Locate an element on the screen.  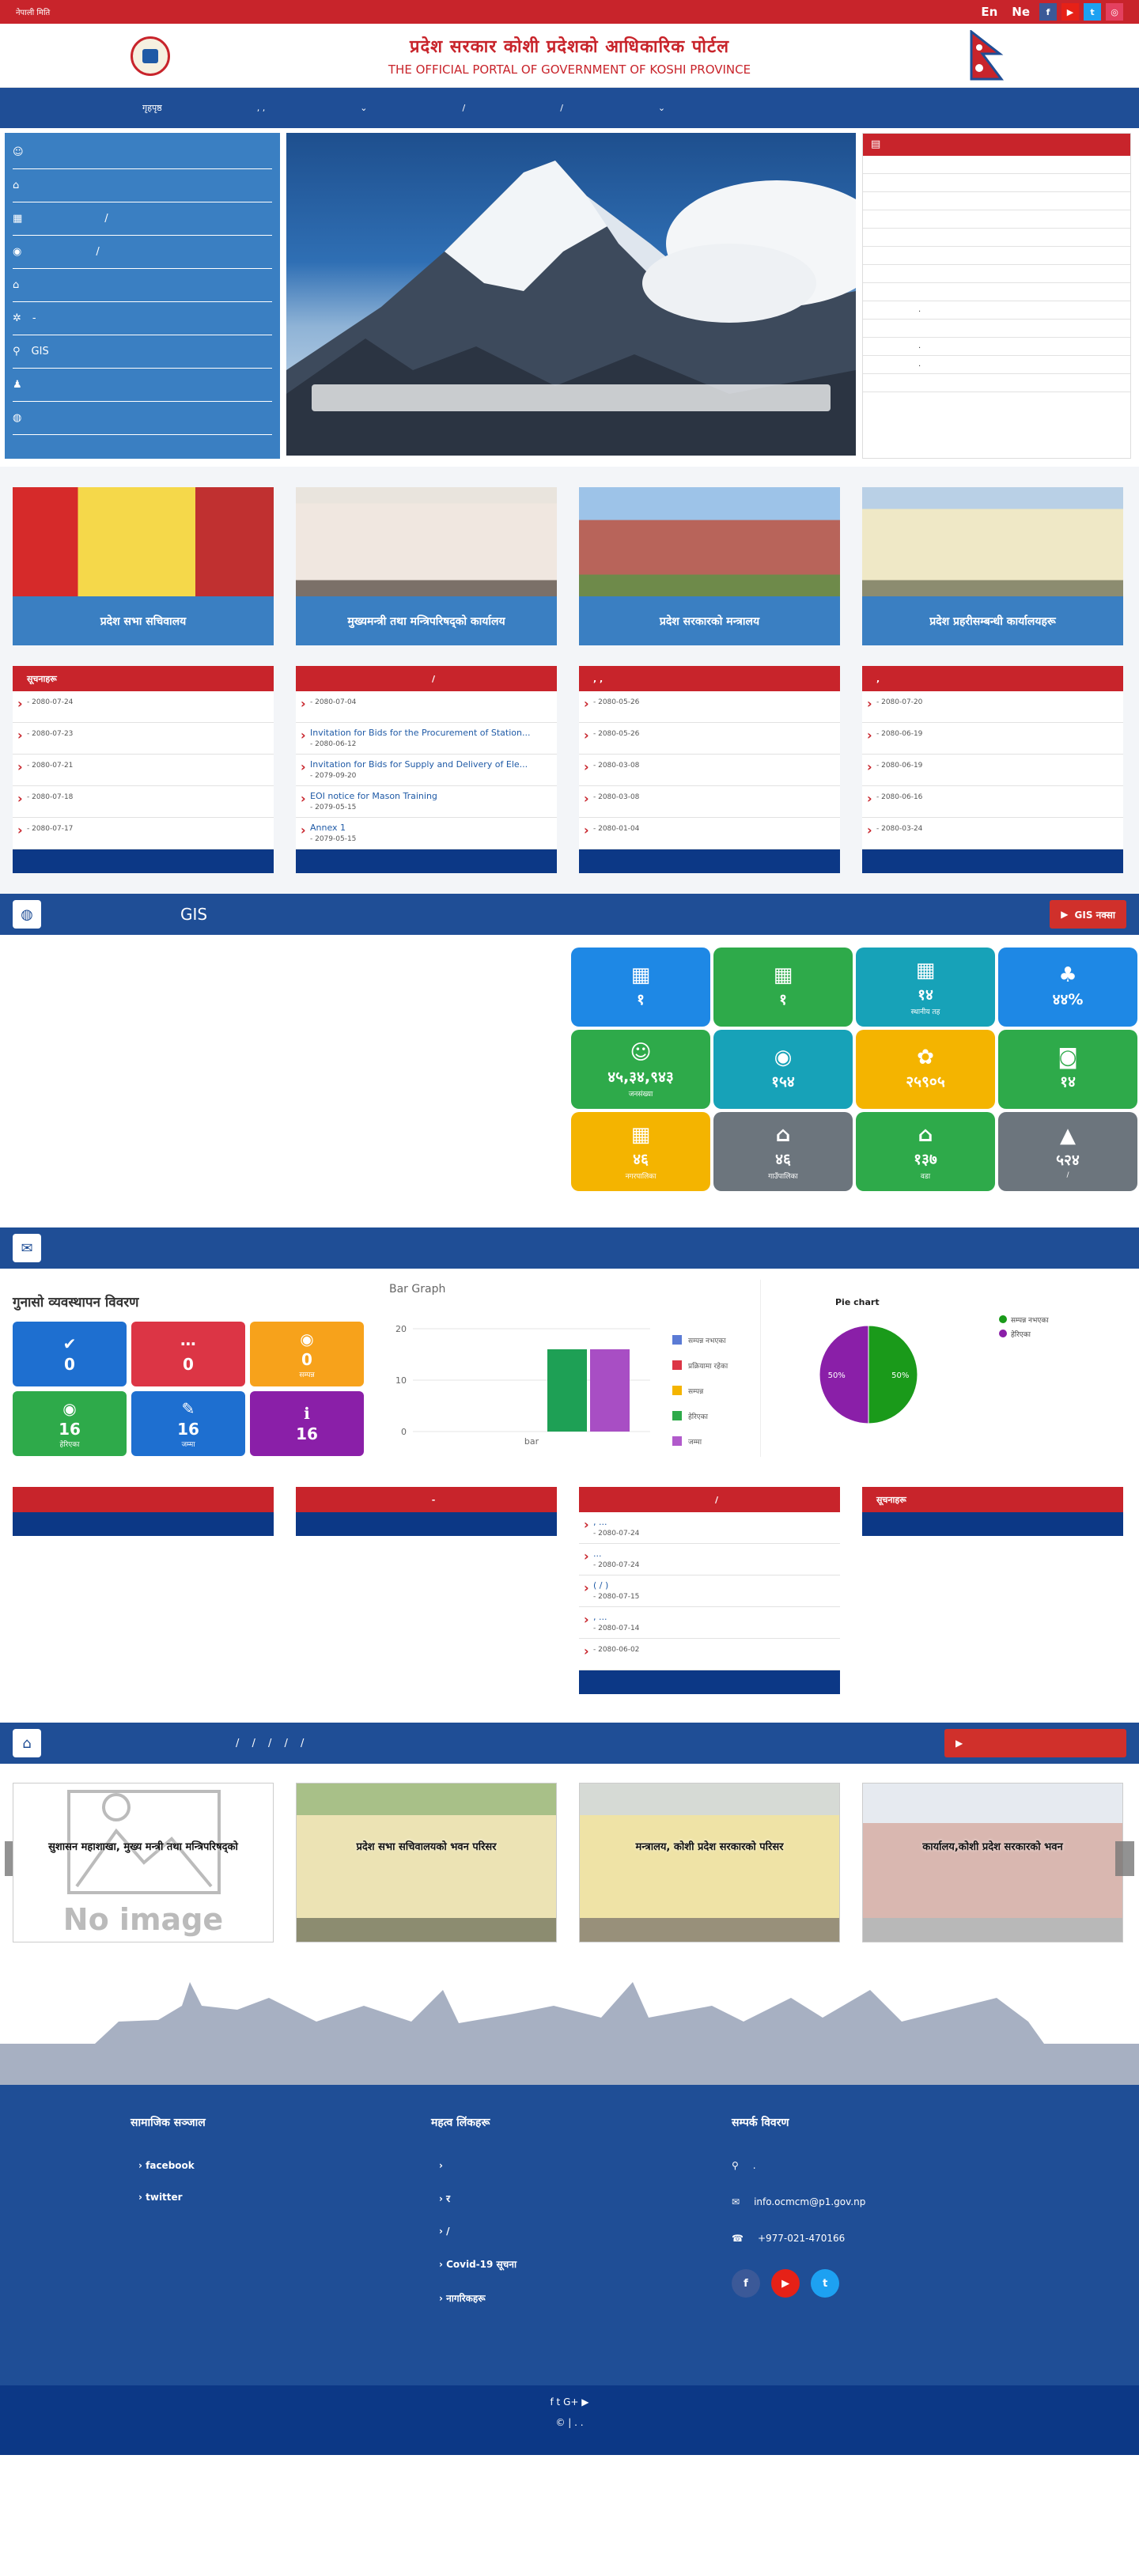
sidemenu-item: ♟ is located at coordinates (142, 386).